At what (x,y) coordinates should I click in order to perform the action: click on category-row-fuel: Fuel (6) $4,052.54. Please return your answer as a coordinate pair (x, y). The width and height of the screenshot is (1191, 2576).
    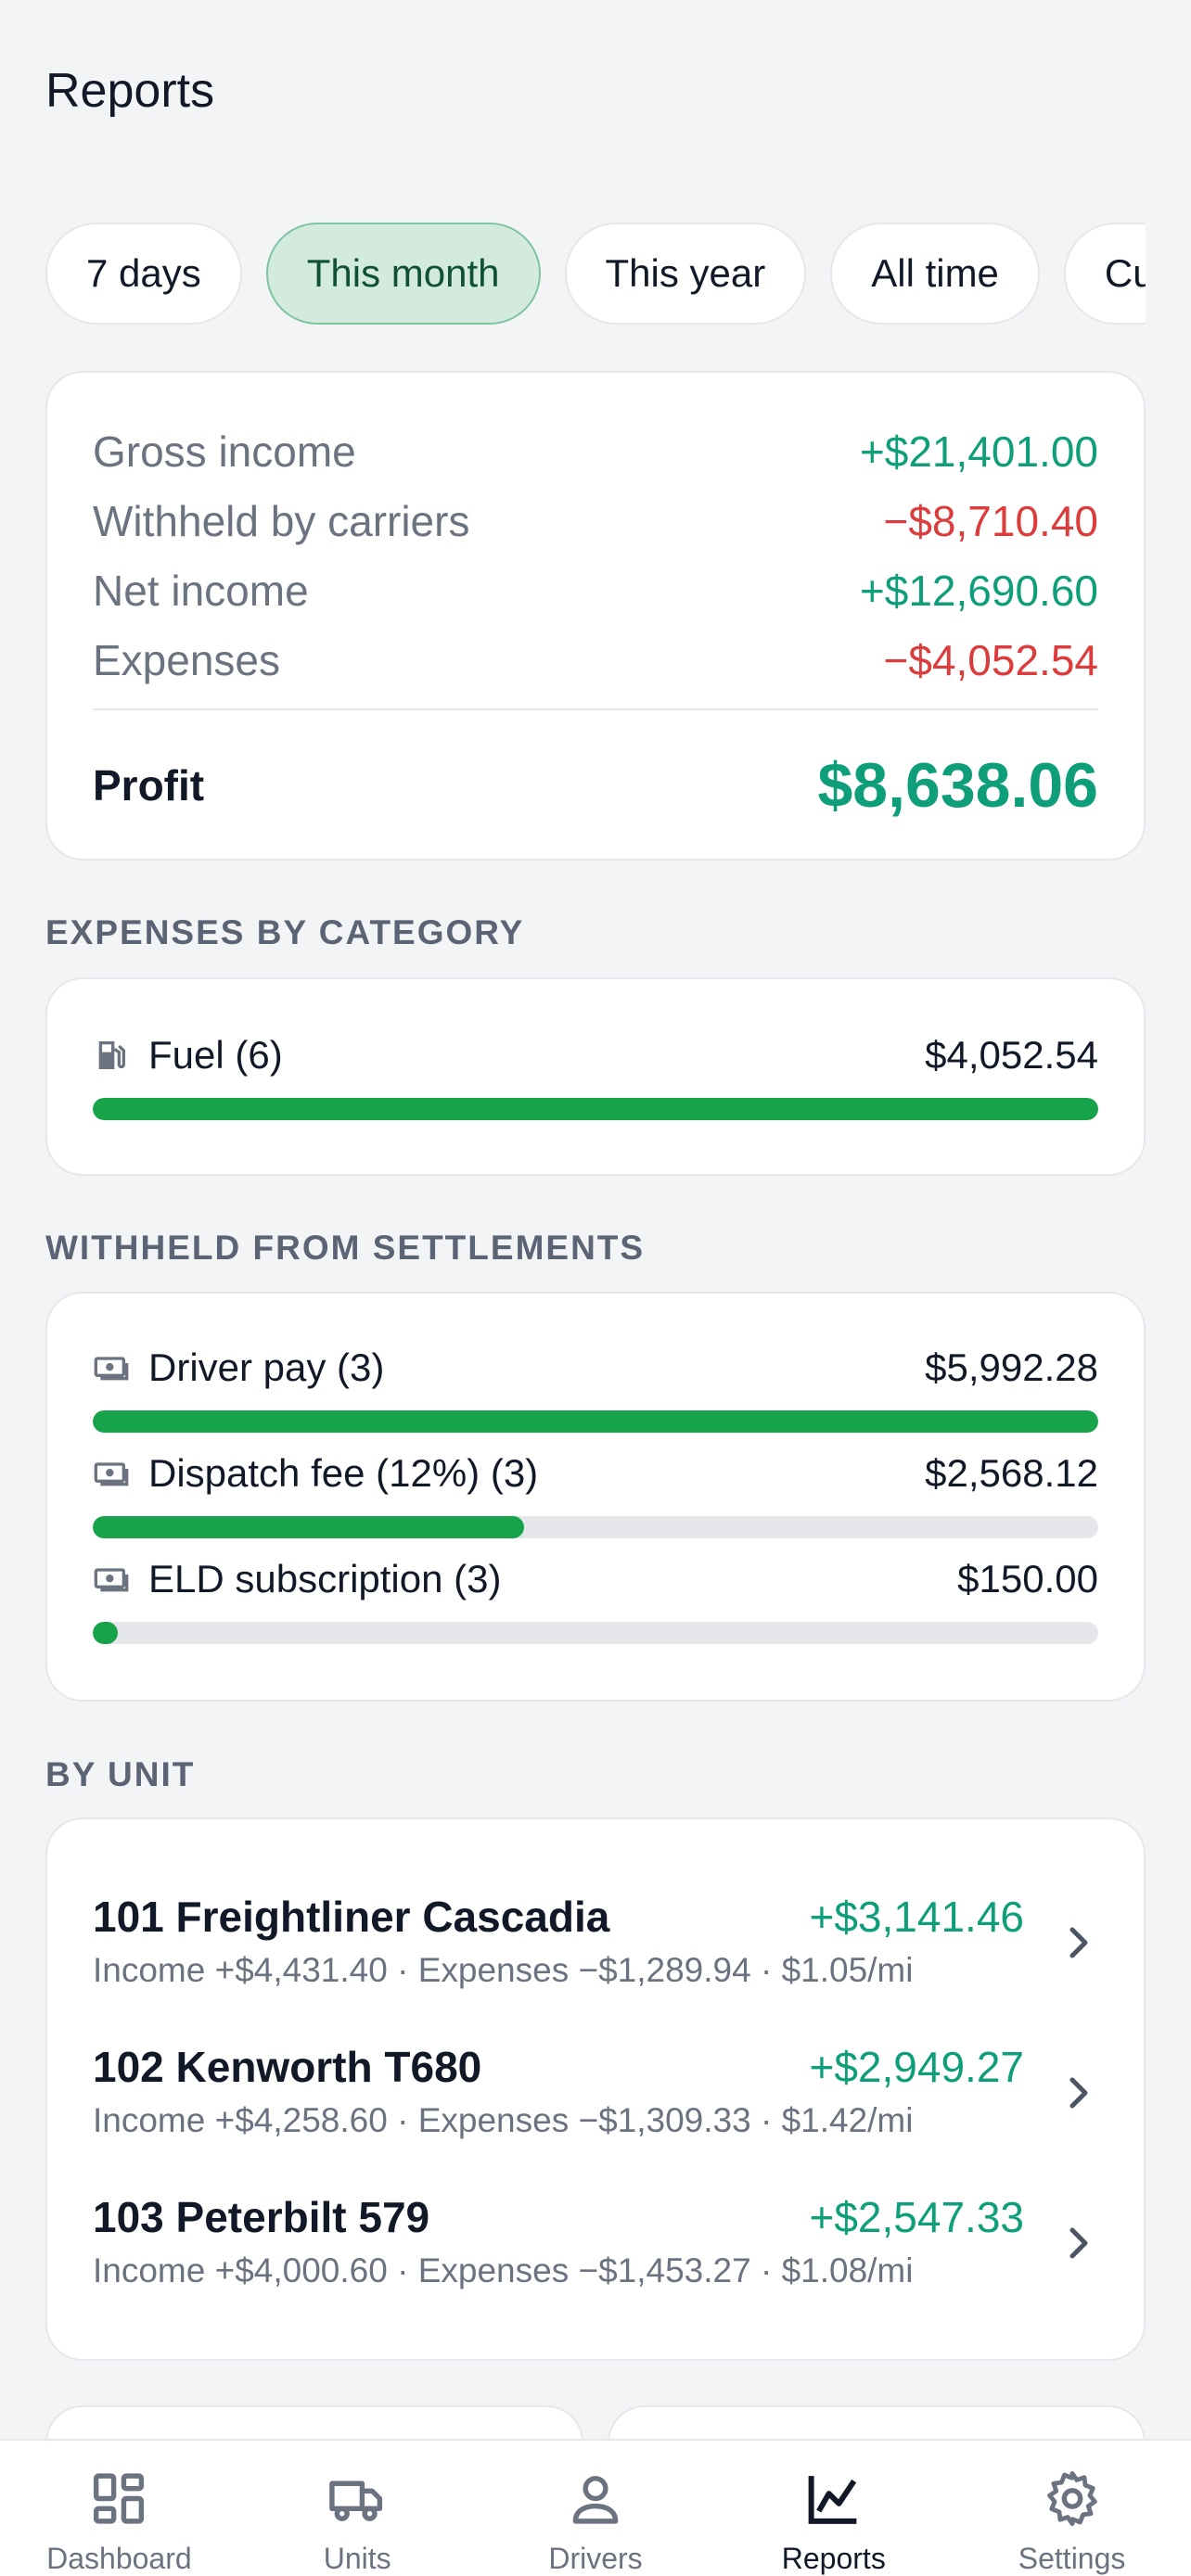
    Looking at the image, I should click on (595, 1078).